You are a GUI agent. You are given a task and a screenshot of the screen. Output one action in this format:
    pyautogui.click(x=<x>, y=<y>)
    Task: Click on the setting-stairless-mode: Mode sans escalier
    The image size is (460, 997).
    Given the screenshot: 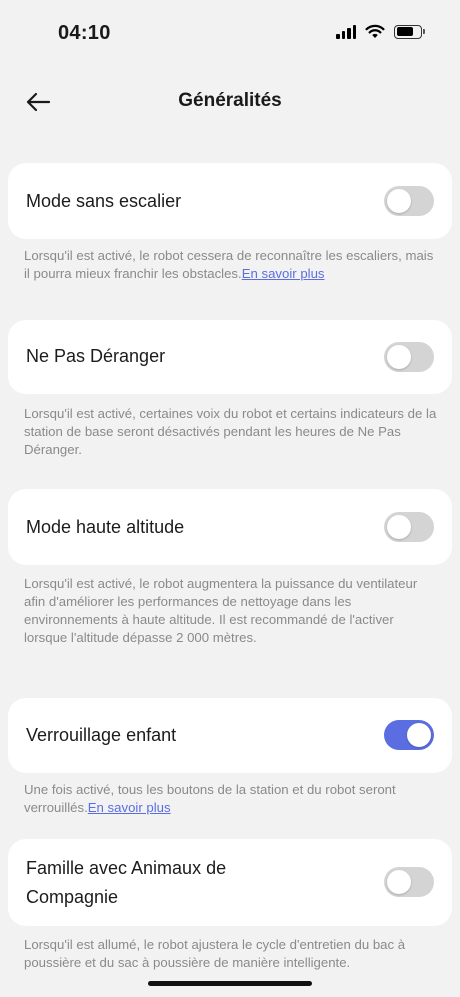 What is the action you would take?
    pyautogui.click(x=230, y=201)
    